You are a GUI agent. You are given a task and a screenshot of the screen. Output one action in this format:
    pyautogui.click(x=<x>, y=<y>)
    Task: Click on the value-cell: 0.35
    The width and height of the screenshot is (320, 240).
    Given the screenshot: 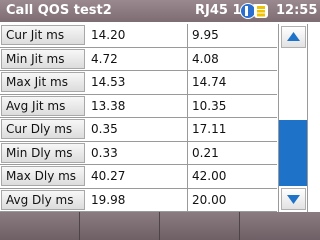 What is the action you would take?
    pyautogui.click(x=104, y=129)
    